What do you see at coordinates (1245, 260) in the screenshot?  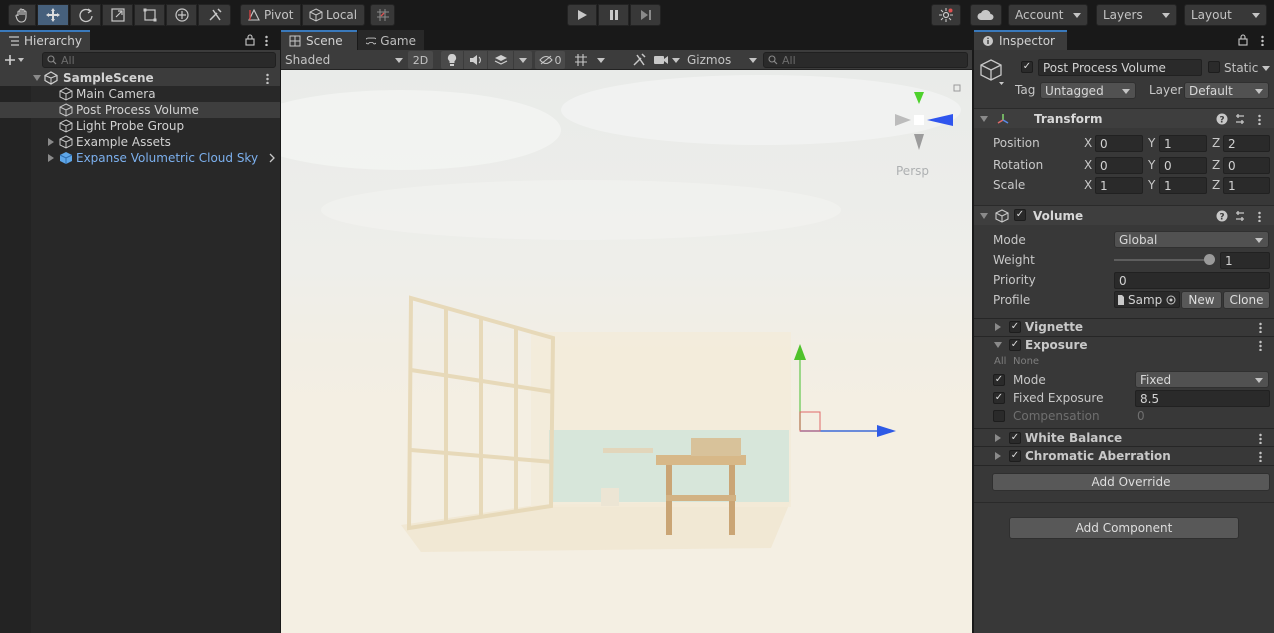 I see `weight-field: 1` at bounding box center [1245, 260].